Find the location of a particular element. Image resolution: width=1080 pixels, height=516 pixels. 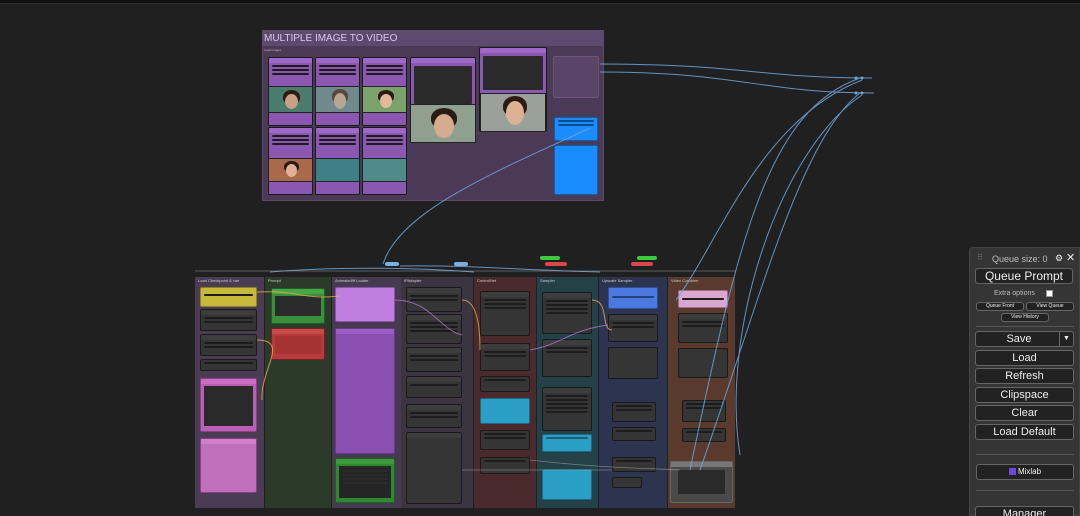

upscale-decode-node is located at coordinates (633, 363).